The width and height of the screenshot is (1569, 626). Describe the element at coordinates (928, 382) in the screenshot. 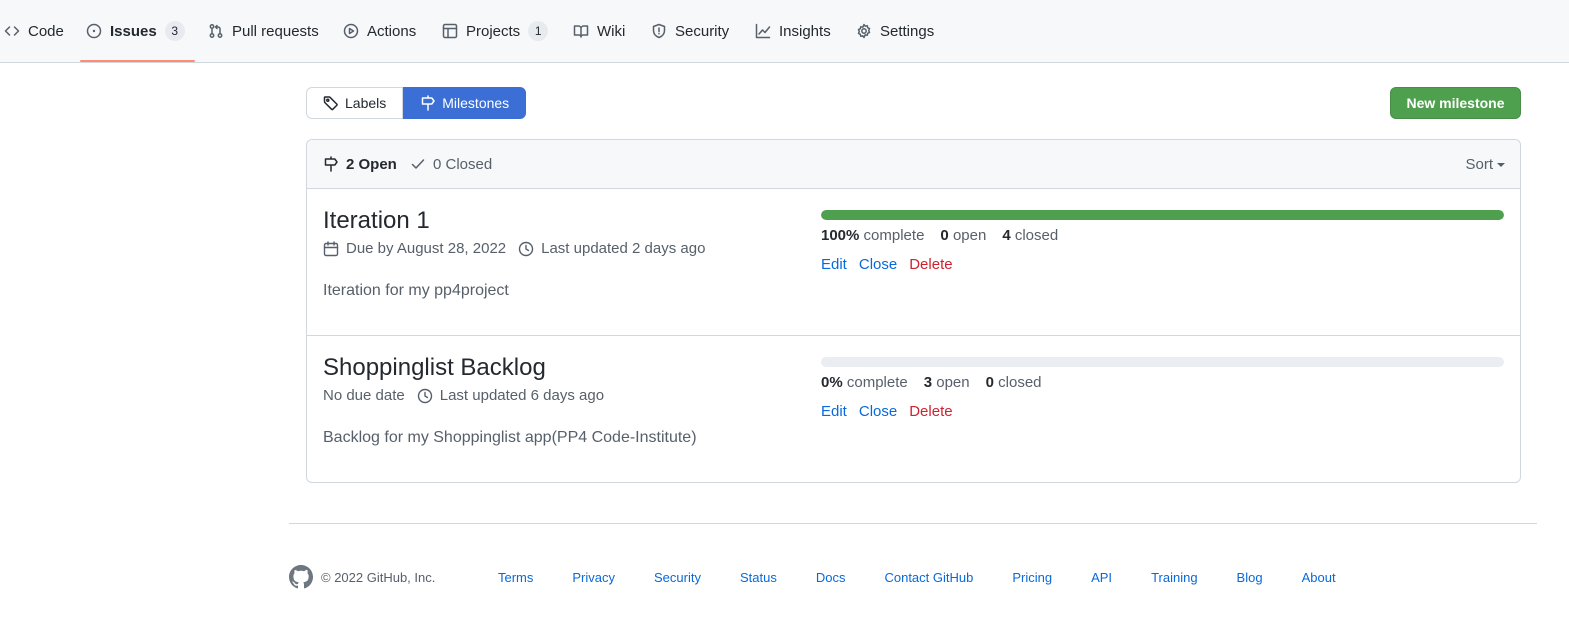

I see `open-count: 3` at that location.